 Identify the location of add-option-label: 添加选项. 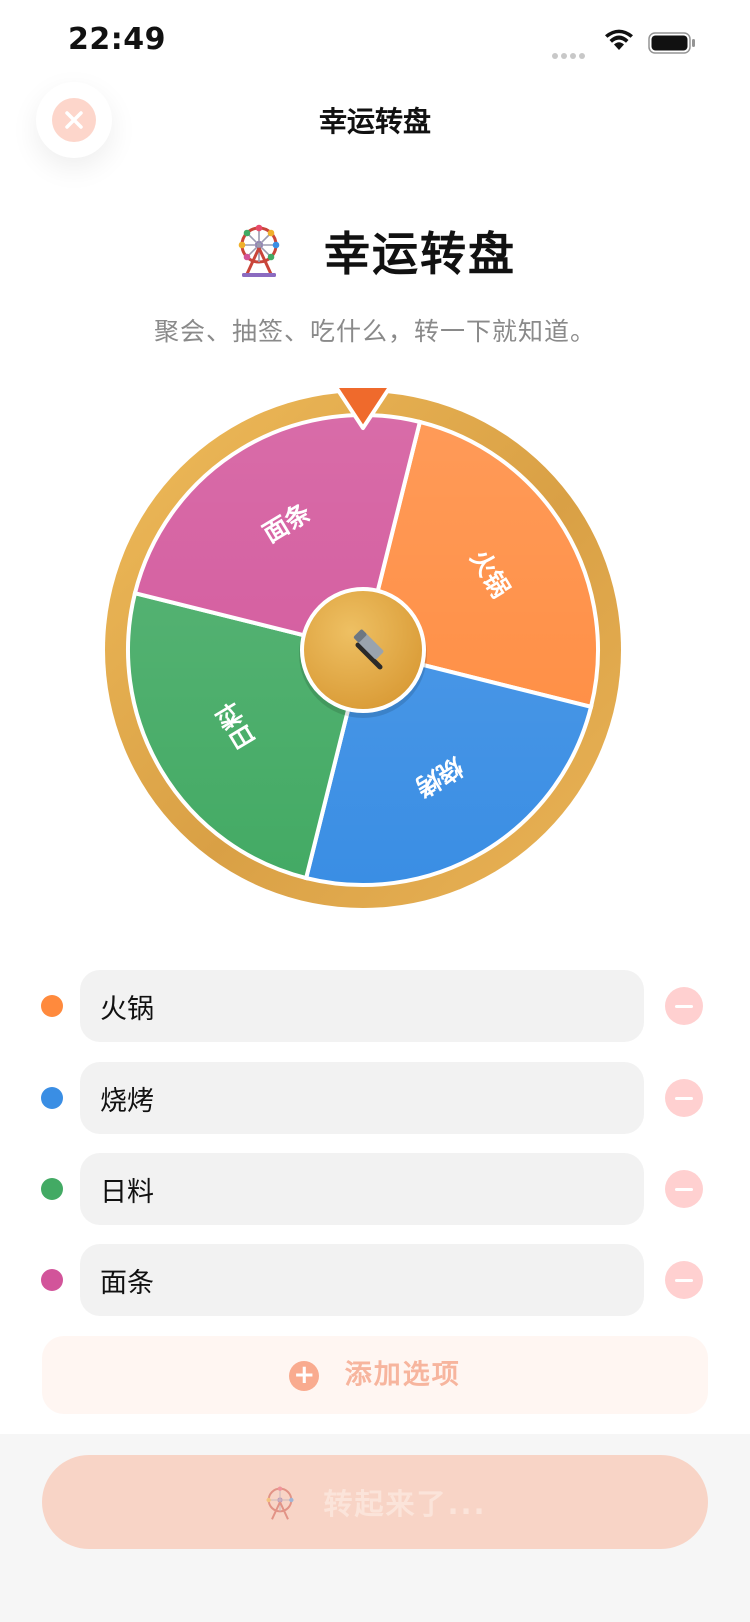
(402, 1375).